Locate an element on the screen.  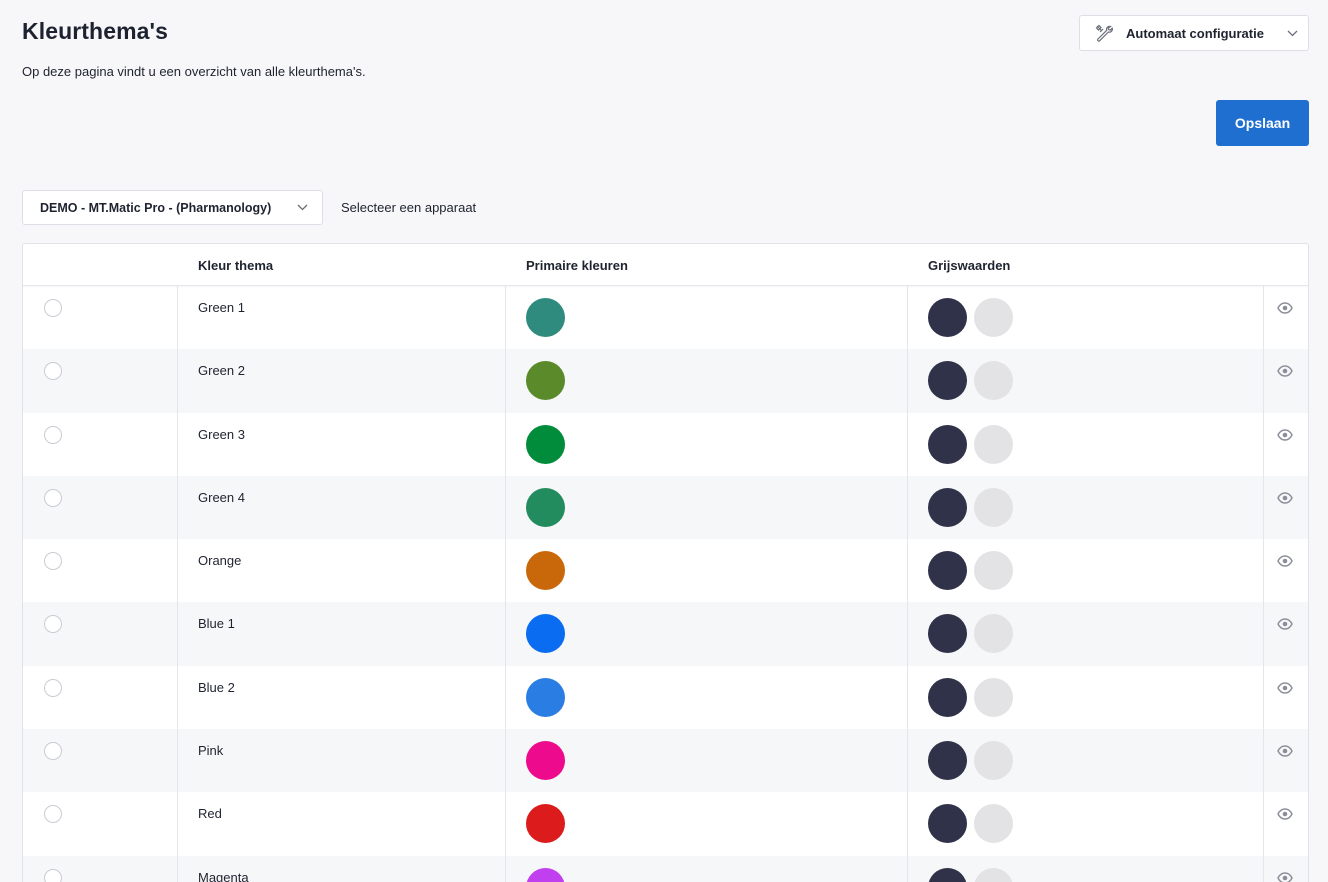
table-row: Green 4 is located at coordinates (665, 507).